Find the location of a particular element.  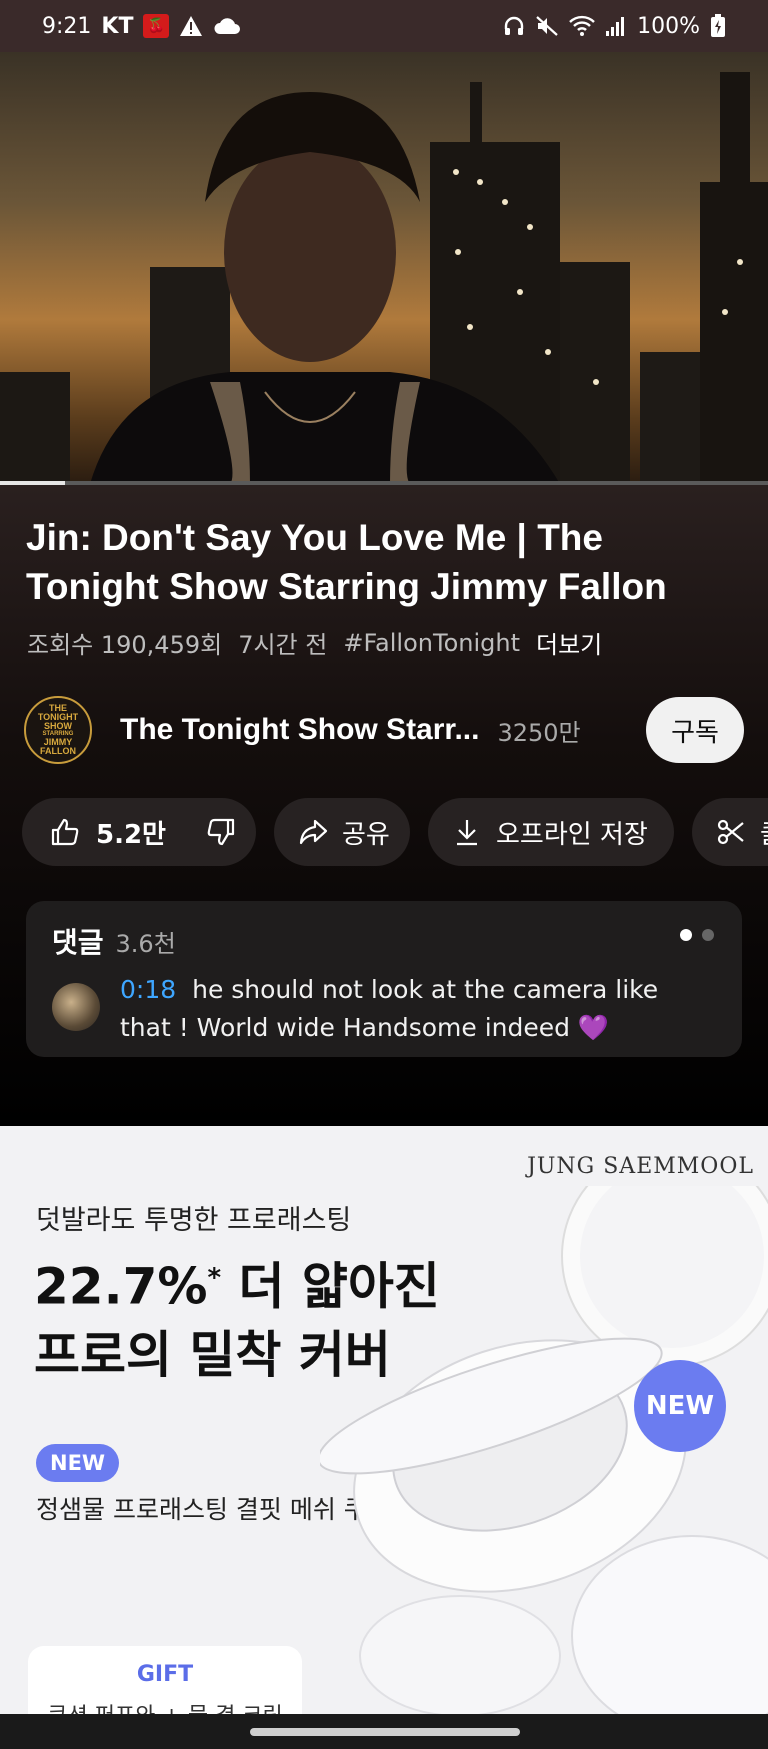

status-bar: 9:21 KT 🍒 100% is located at coordinates (384, 26).